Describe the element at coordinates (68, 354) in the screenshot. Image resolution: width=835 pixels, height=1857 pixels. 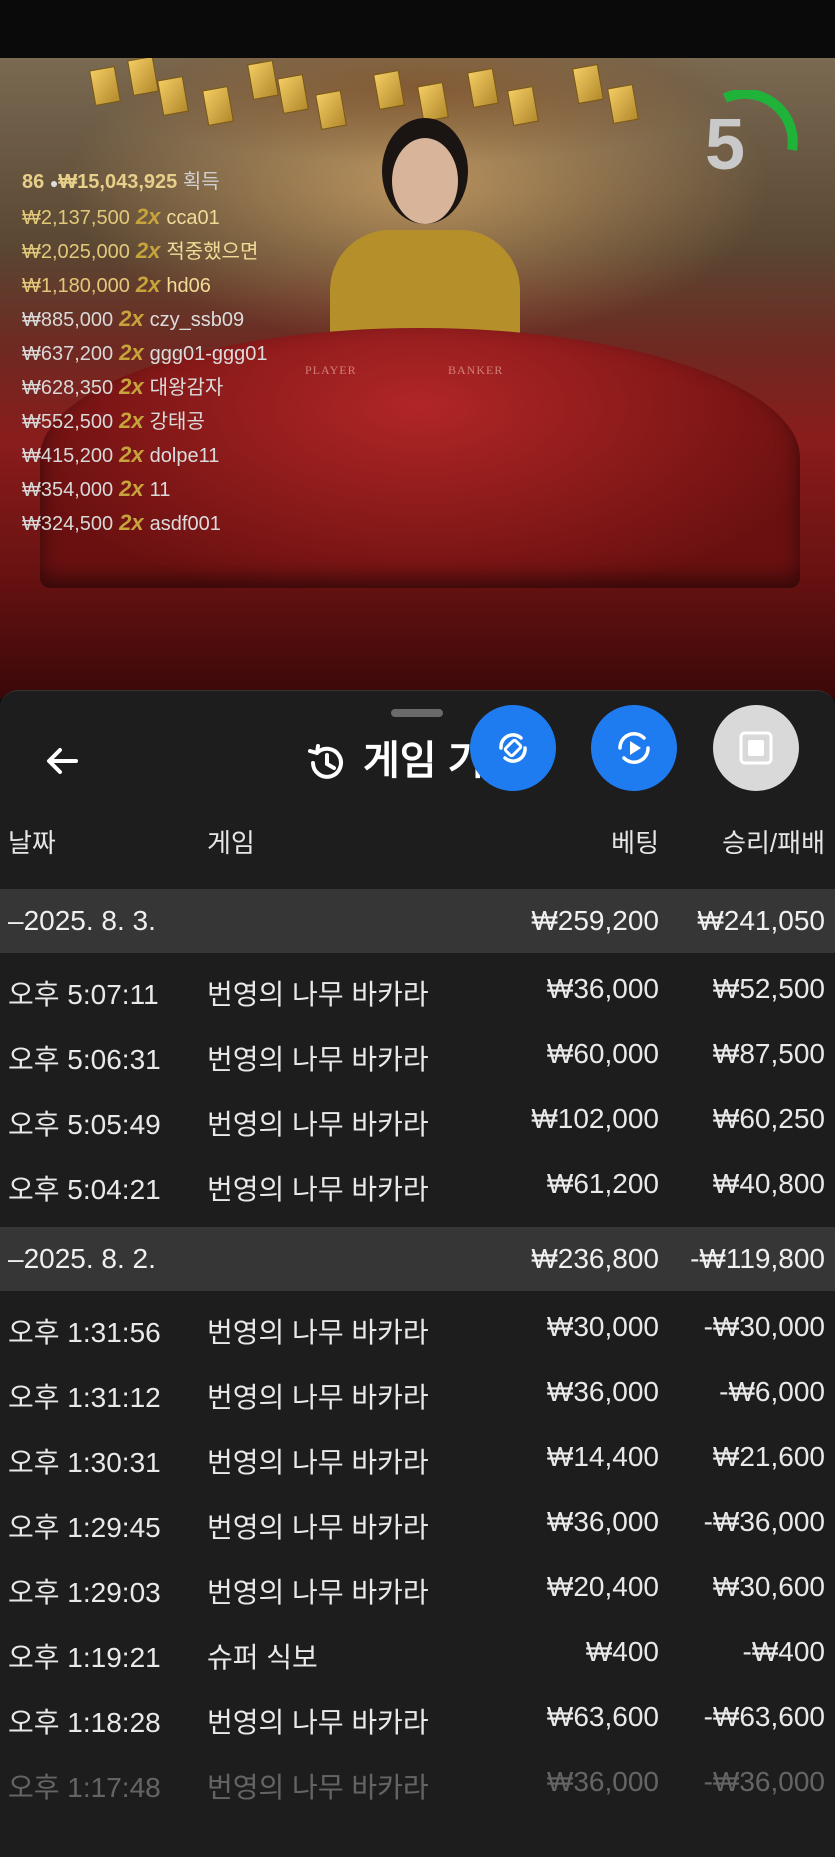
I see `winner-amount: ₩637,200` at that location.